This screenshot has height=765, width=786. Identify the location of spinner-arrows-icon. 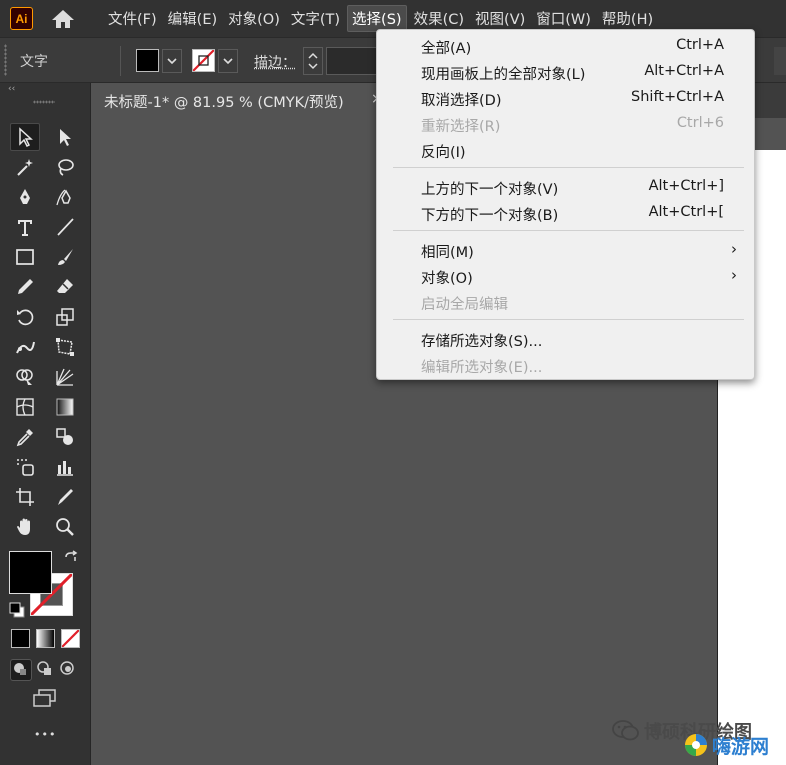
(313, 61).